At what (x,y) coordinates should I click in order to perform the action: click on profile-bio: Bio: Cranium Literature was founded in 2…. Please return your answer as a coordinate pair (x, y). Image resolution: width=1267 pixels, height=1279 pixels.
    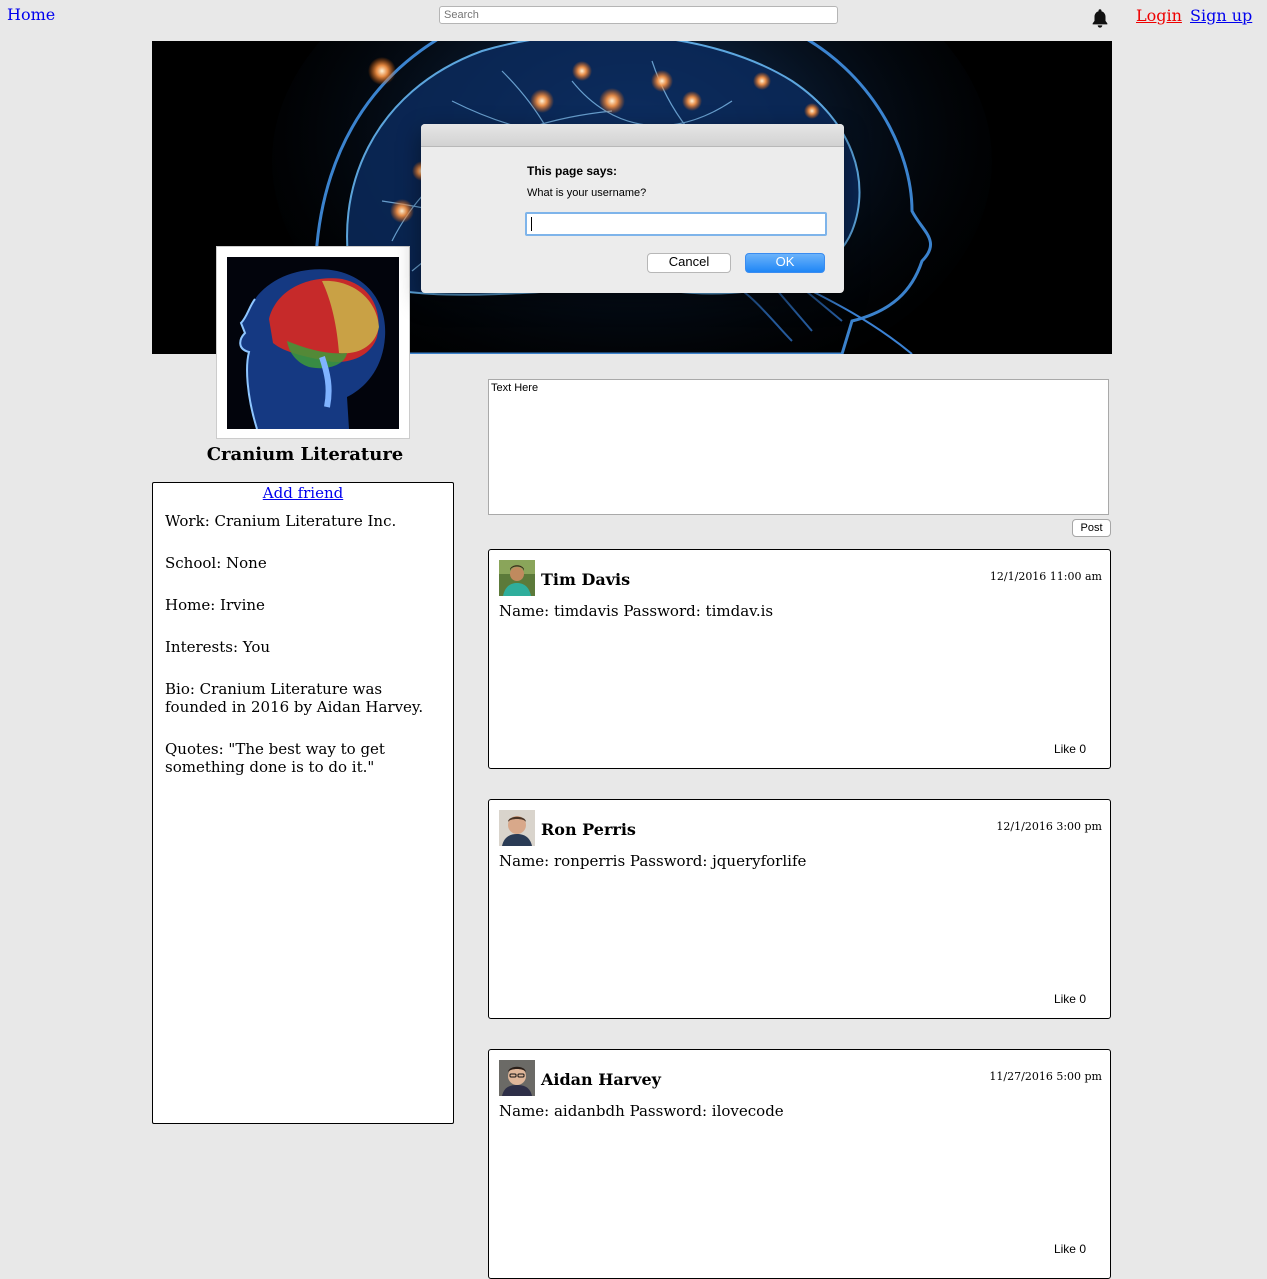
    Looking at the image, I should click on (294, 698).